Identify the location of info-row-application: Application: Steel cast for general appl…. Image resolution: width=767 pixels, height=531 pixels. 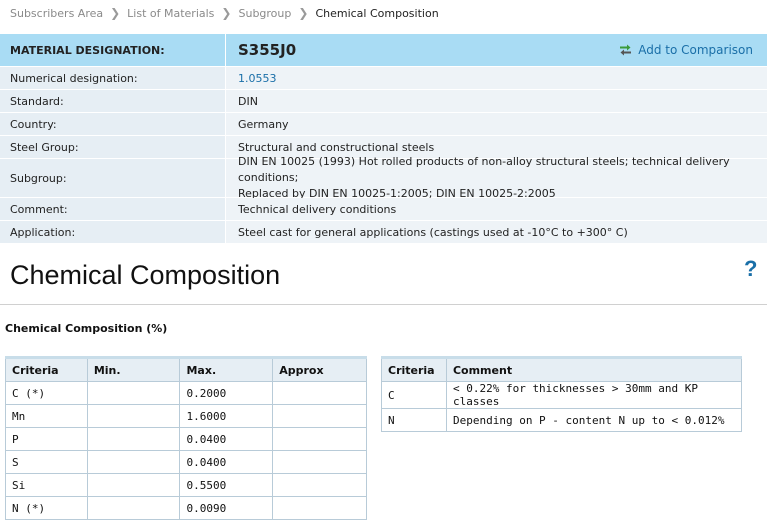
(383, 231).